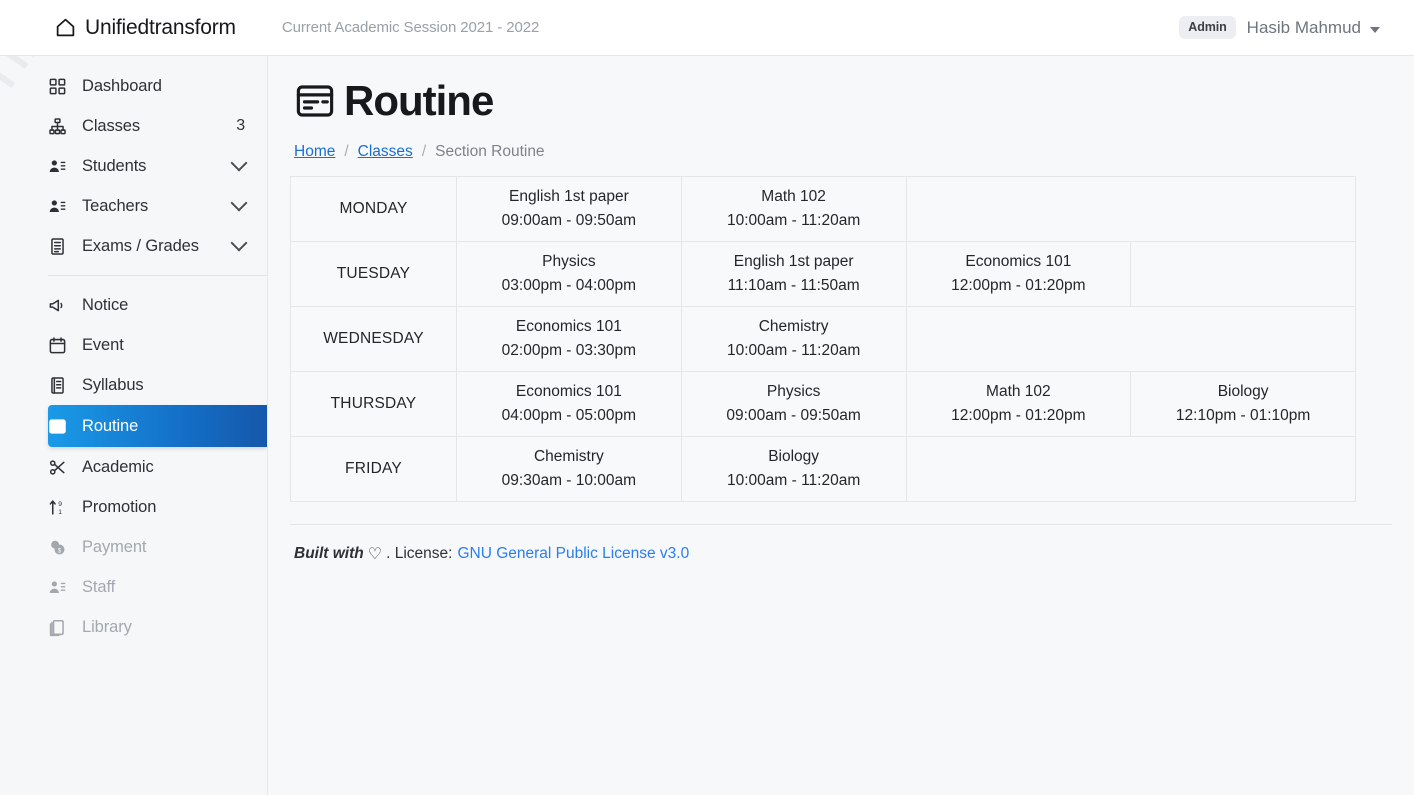 The width and height of the screenshot is (1414, 795). What do you see at coordinates (375, 554) in the screenshot?
I see `heart-icon: ♡` at bounding box center [375, 554].